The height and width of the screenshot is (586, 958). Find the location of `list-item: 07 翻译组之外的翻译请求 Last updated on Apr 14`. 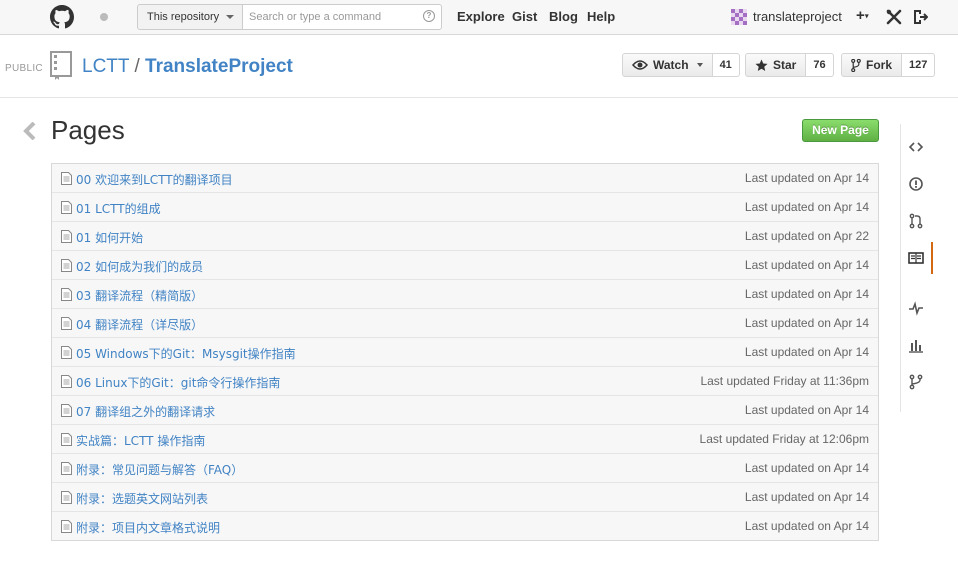

list-item: 07 翻译组之外的翻译请求 Last updated on Apr 14 is located at coordinates (465, 410).